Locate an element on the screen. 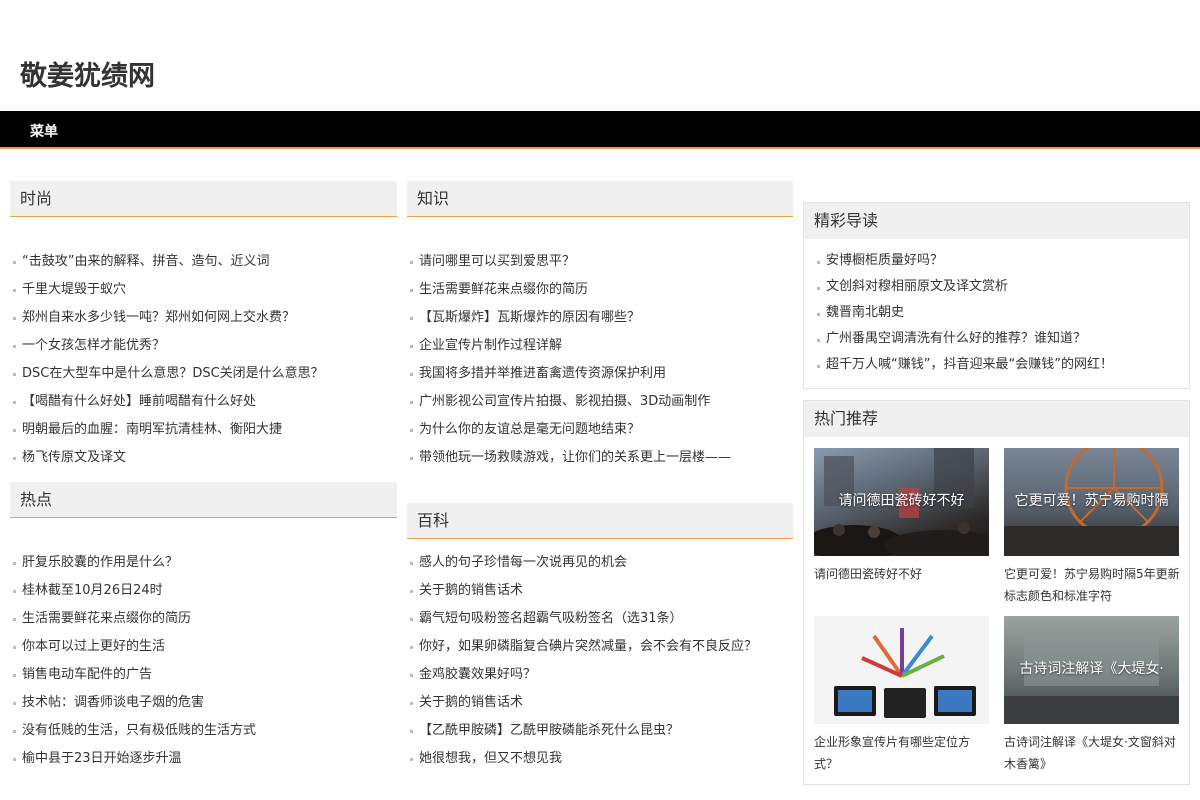 Image resolution: width=1200 pixels, height=800 pixels. list-item: 请问哪里可以买到爱思平？ is located at coordinates (600, 262).